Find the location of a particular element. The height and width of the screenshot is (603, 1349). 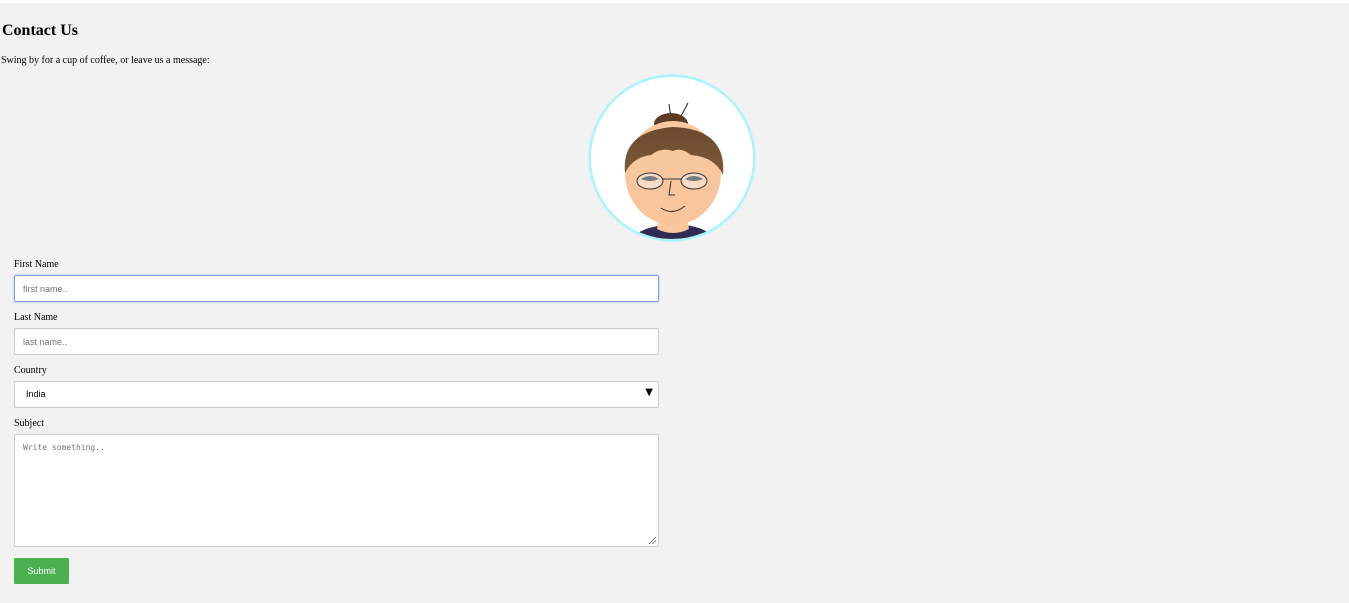

subject-label: Subject is located at coordinates (29, 423).